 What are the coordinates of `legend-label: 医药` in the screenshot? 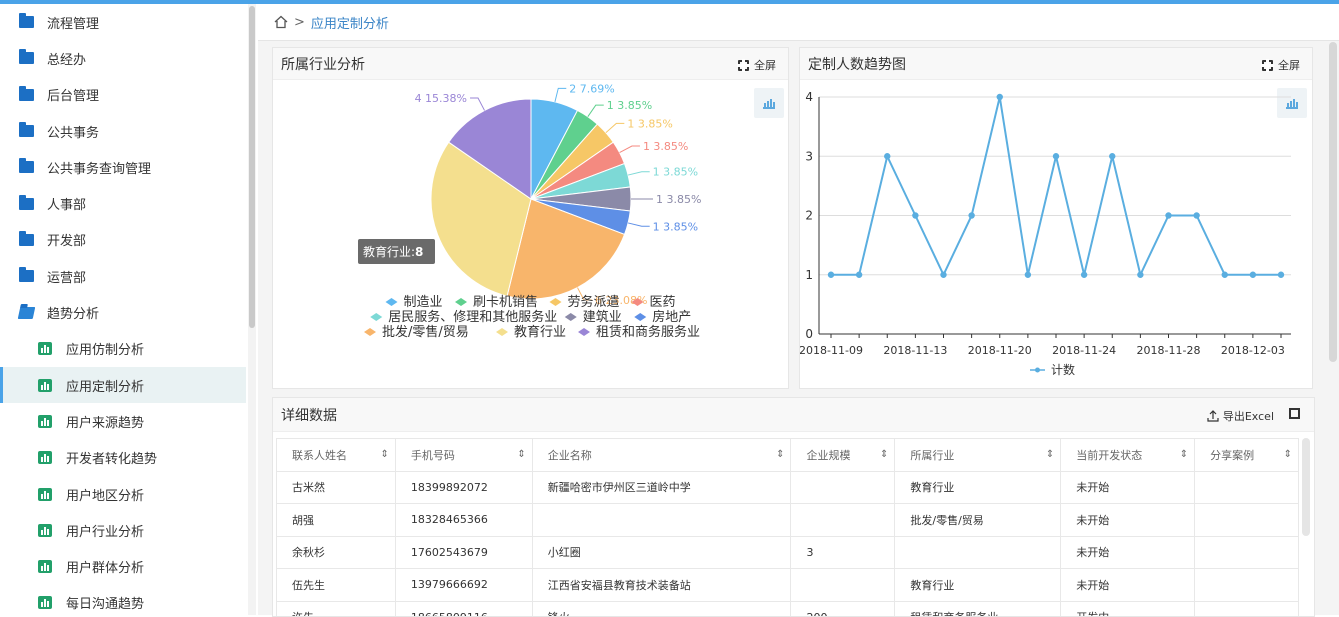 It's located at (663, 302).